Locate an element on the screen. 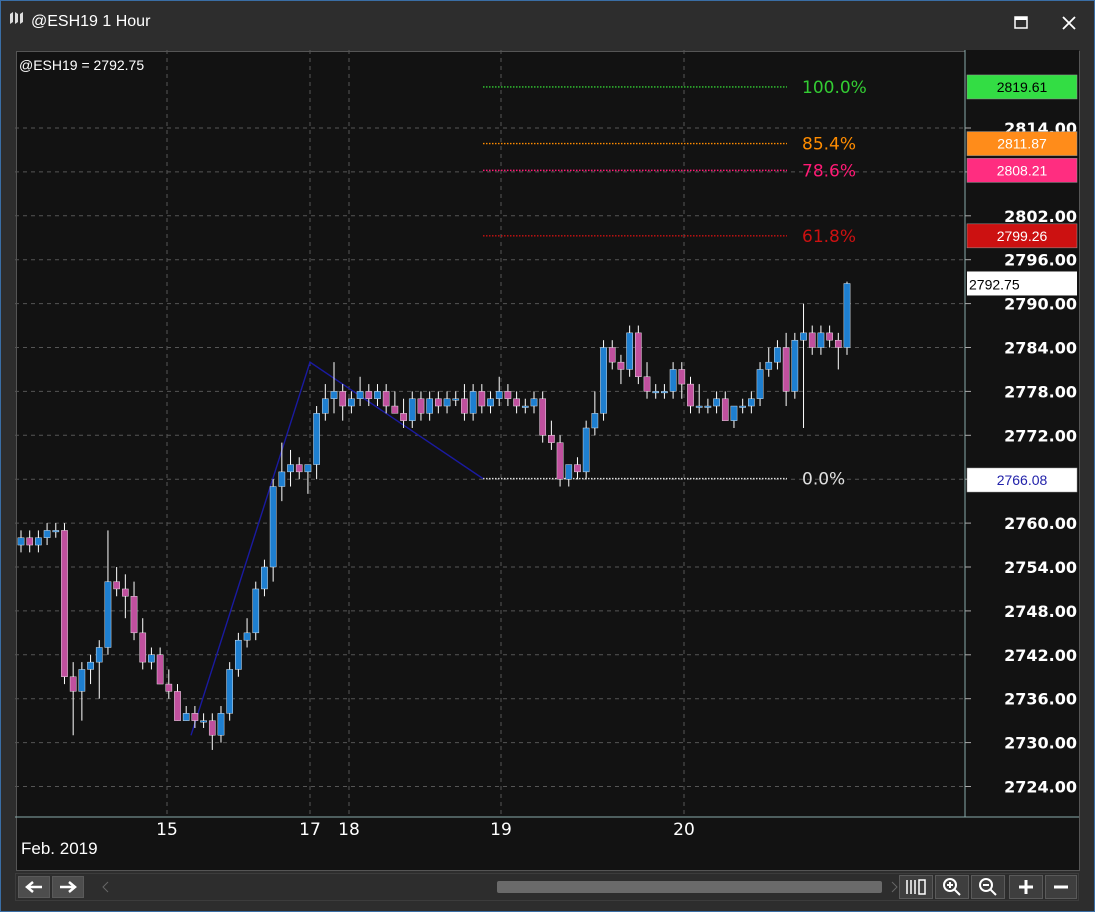 Image resolution: width=1095 pixels, height=912 pixels. zoom-in-icon is located at coordinates (952, 887).